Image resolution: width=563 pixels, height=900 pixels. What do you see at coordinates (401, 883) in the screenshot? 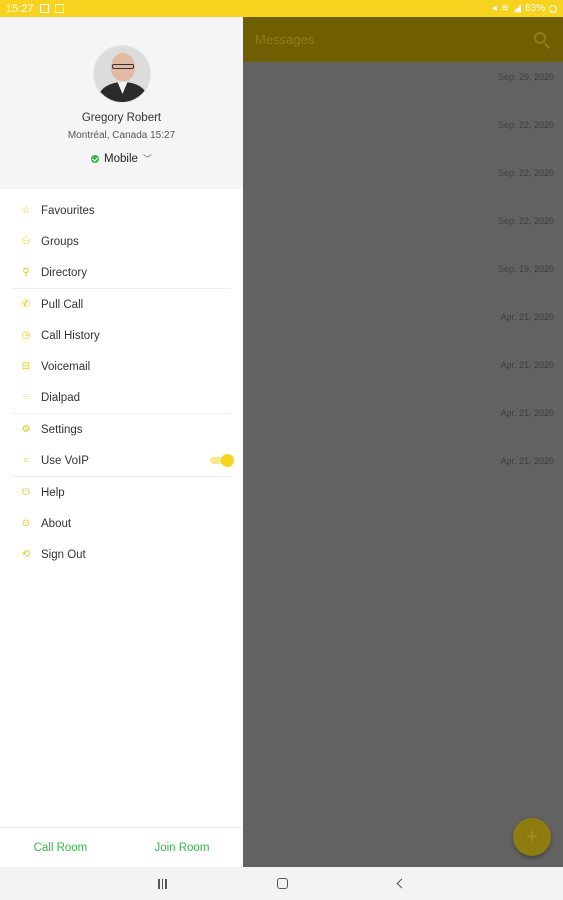
I see `back-icon` at bounding box center [401, 883].